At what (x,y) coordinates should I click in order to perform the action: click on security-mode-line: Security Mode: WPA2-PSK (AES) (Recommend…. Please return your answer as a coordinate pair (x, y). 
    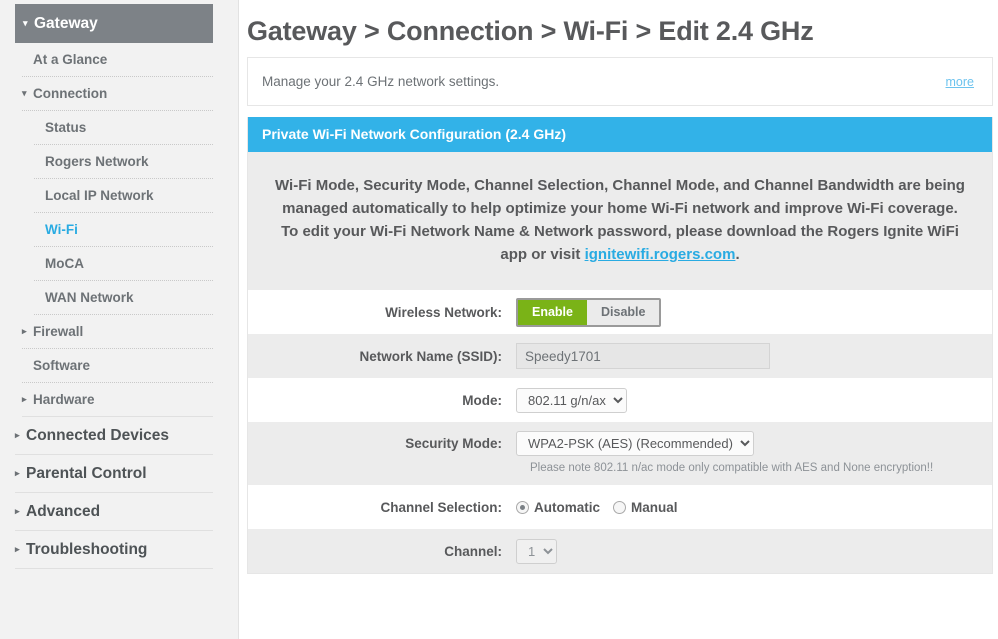
    Looking at the image, I should click on (620, 443).